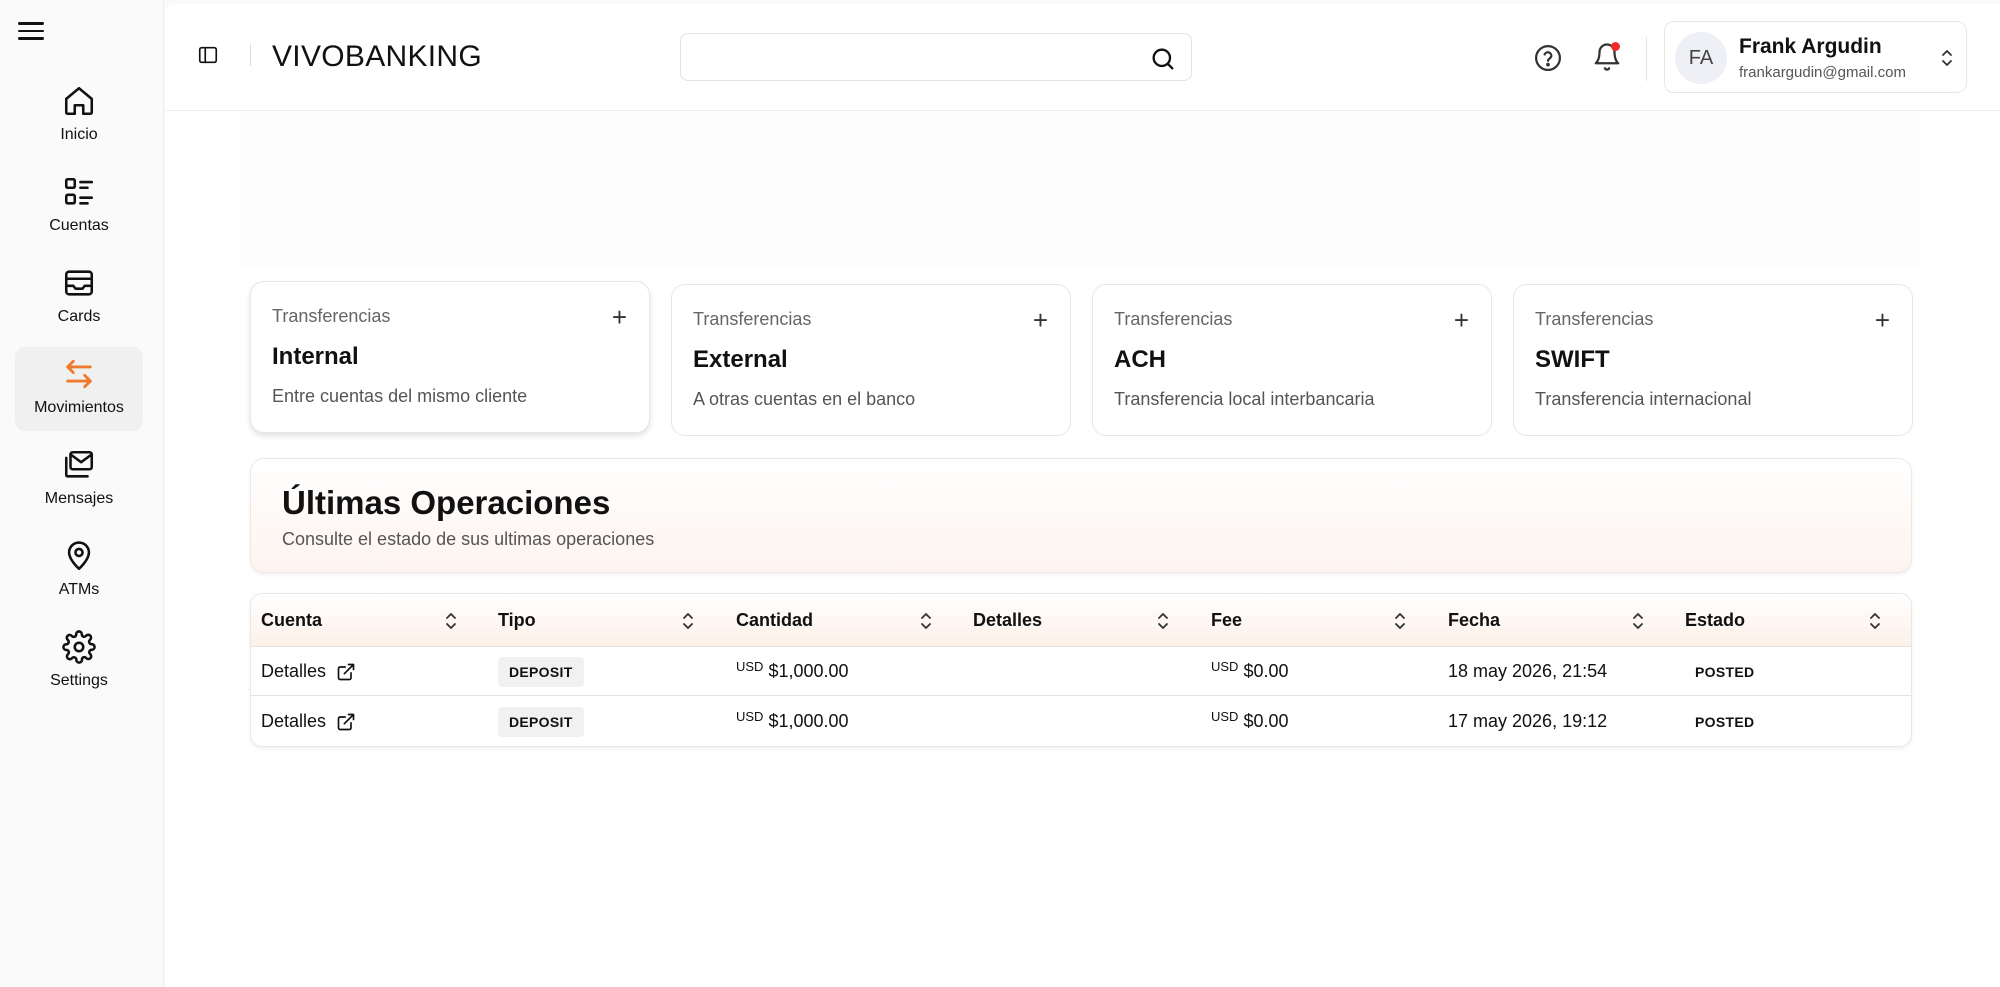 The height and width of the screenshot is (987, 2000). What do you see at coordinates (79, 191) in the screenshot?
I see `list-icon` at bounding box center [79, 191].